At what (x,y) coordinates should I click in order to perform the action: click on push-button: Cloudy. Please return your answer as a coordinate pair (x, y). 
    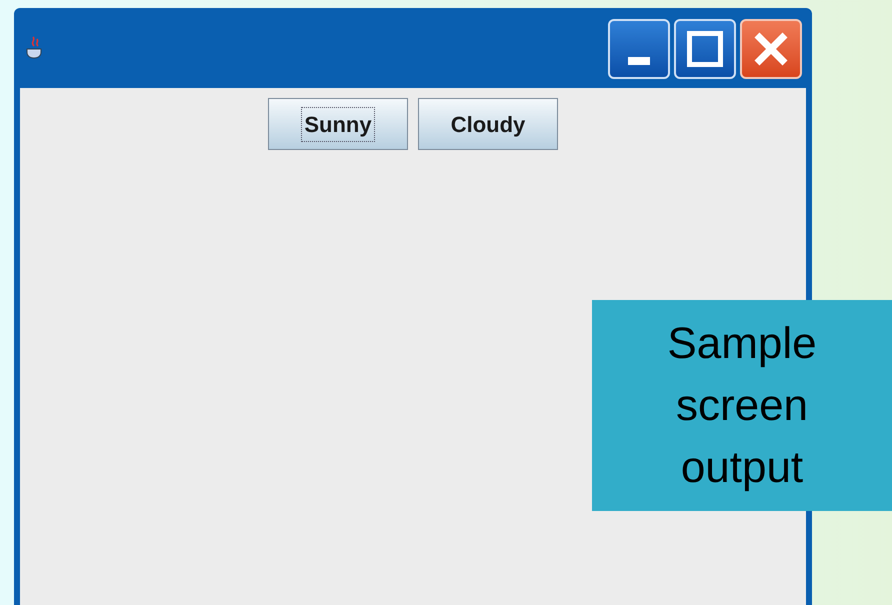
    Looking at the image, I should click on (488, 124).